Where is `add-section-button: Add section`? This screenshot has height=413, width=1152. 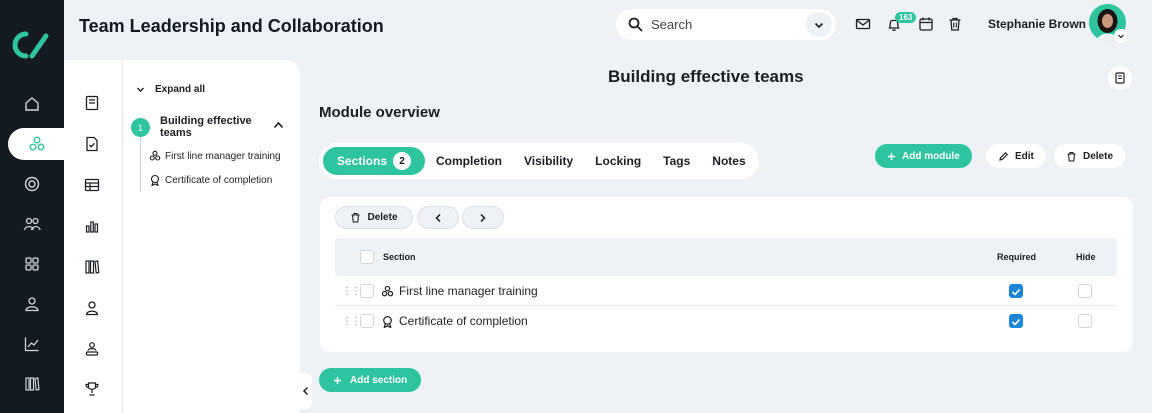
add-section-button: Add section is located at coordinates (370, 380).